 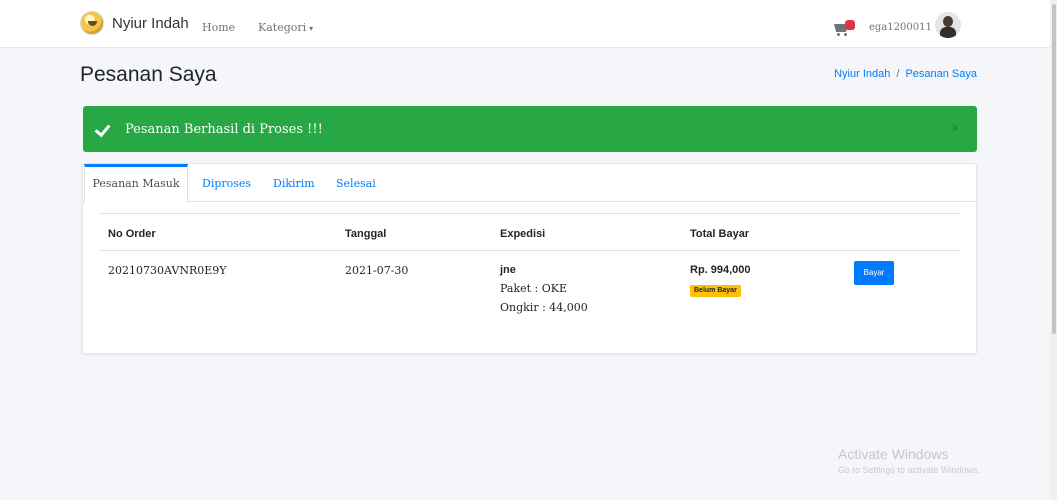 I want to click on avatar, so click(x=948, y=25).